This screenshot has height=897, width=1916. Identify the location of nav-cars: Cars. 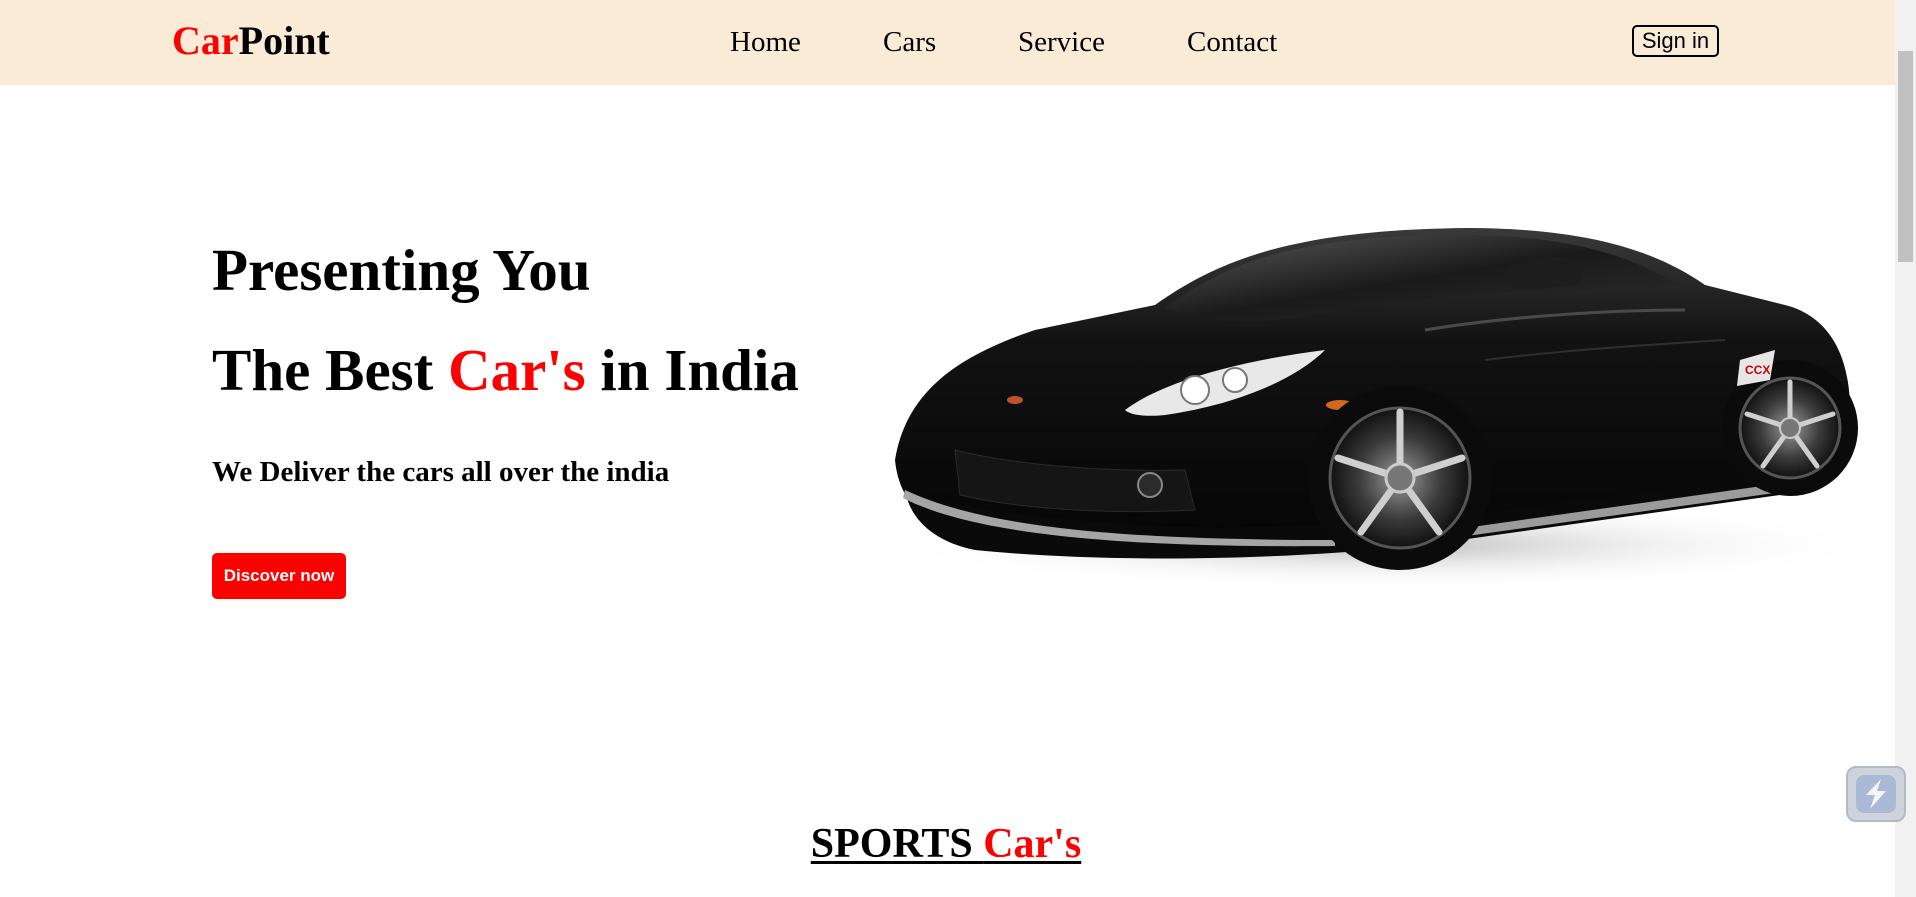
(909, 42).